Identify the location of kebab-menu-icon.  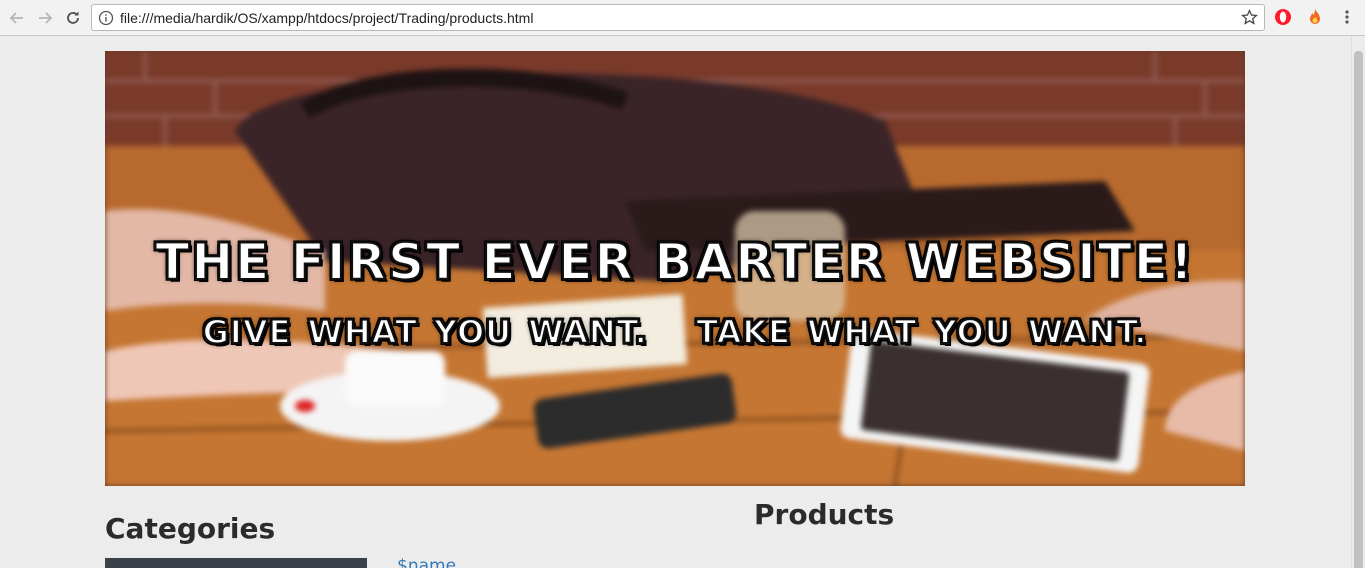
(1347, 17).